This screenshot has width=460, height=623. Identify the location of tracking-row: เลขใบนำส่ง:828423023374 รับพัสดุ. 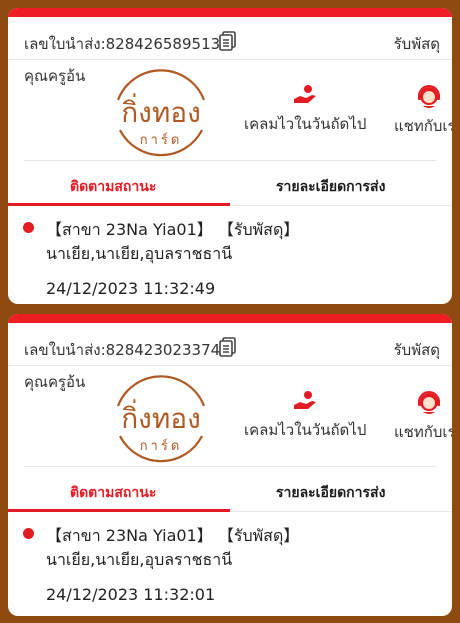
(230, 345).